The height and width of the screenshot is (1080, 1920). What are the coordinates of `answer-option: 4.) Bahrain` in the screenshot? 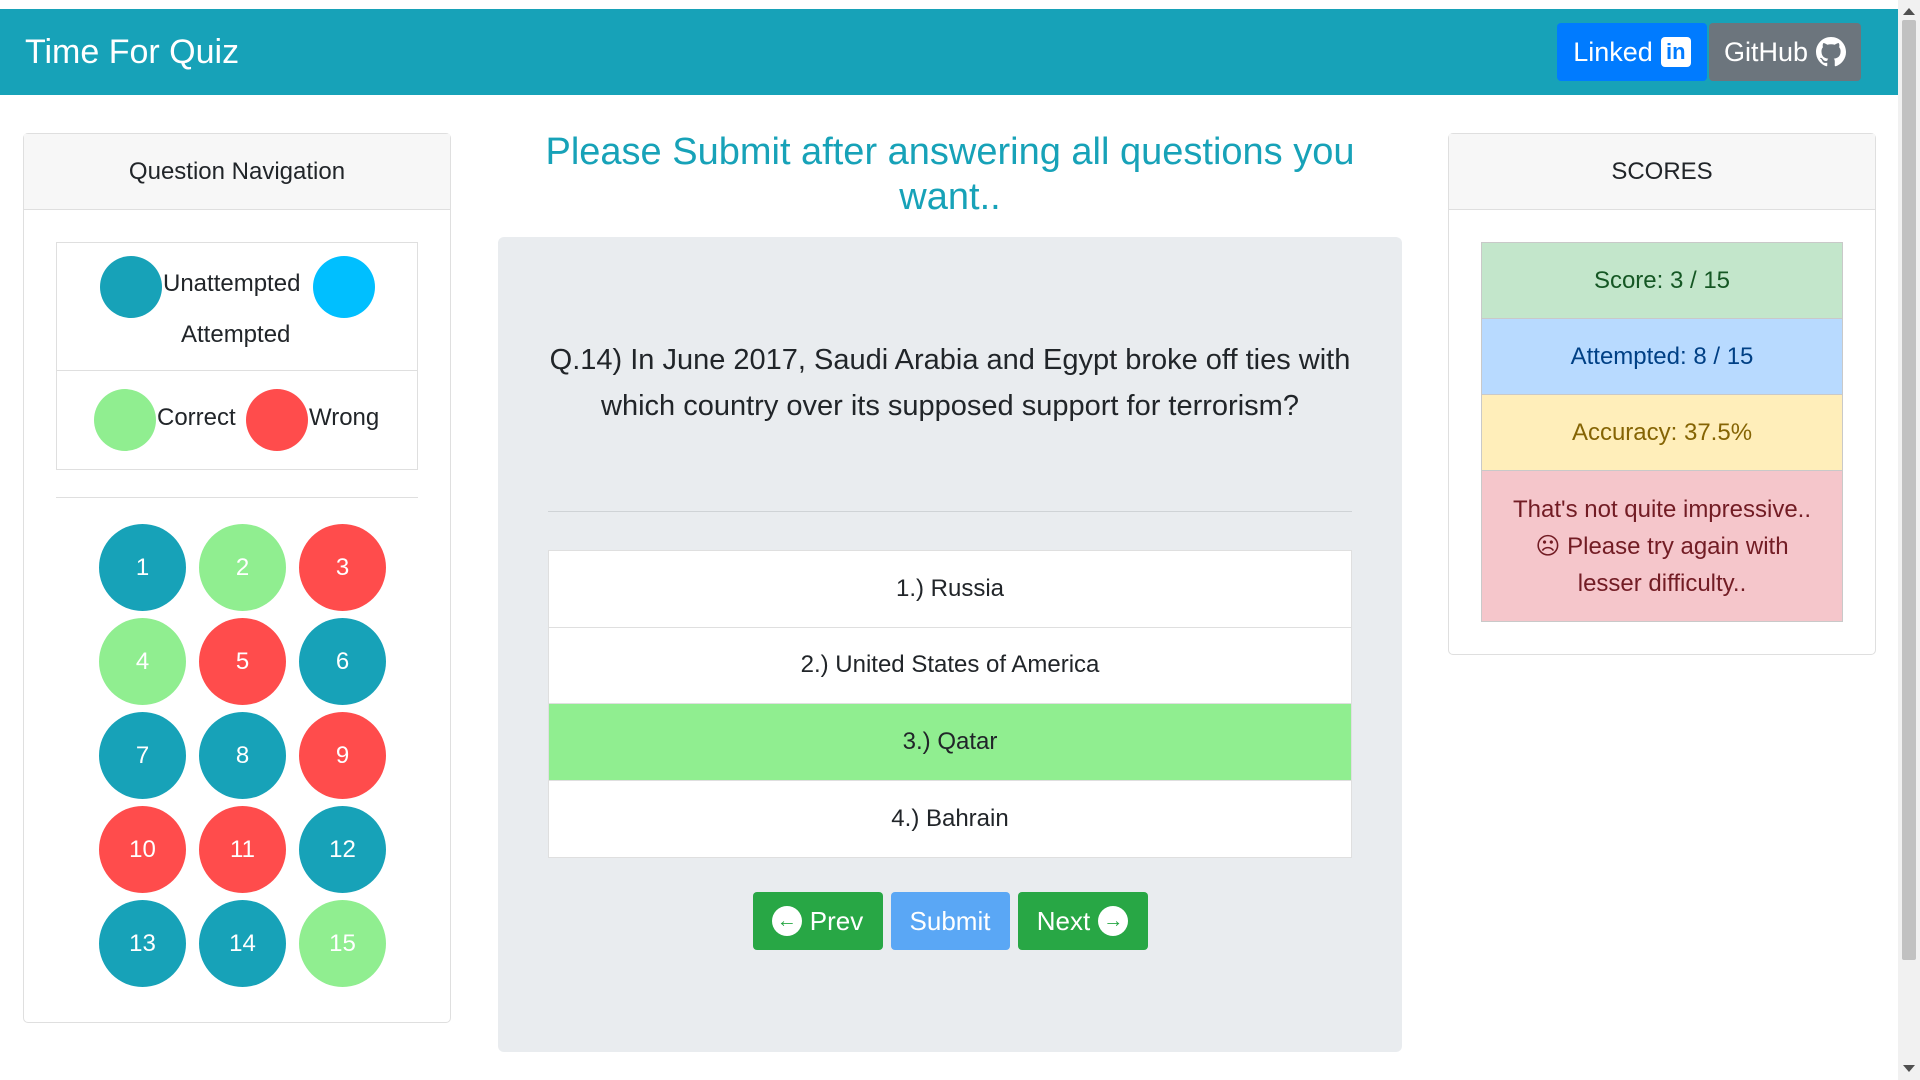 It's located at (950, 818).